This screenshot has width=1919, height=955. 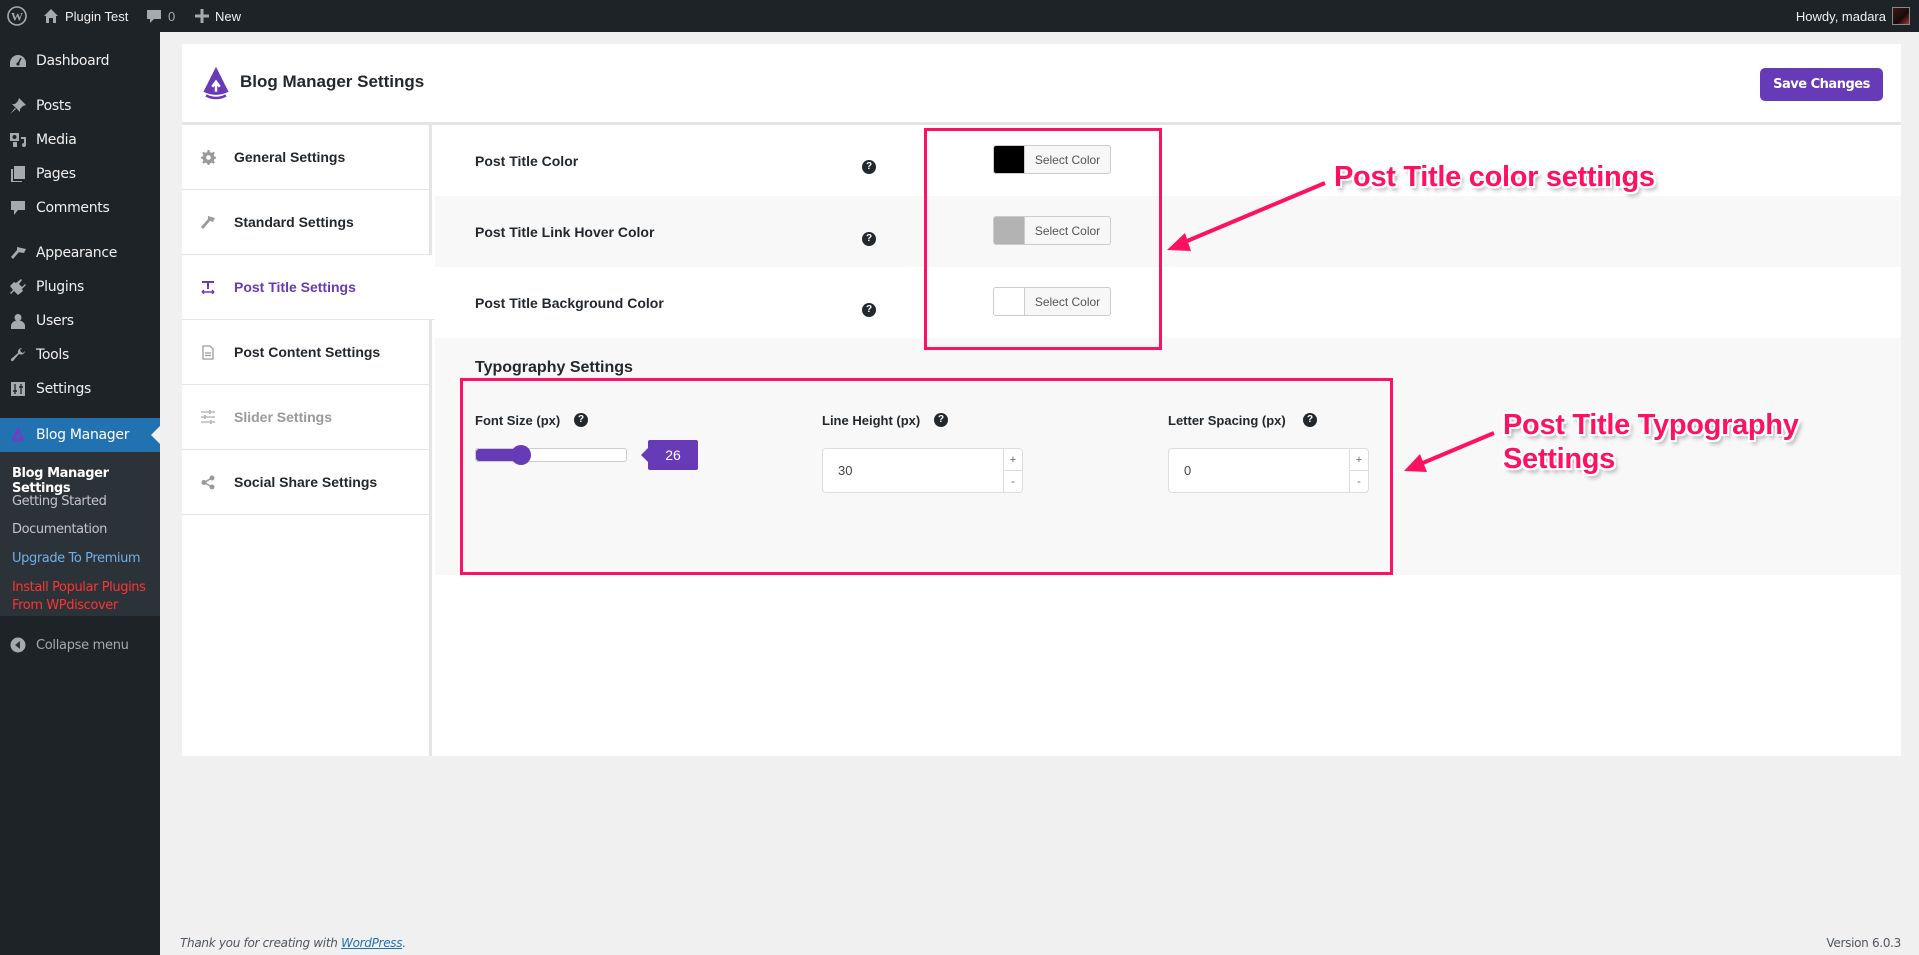 I want to click on sidebar-item-label: Pages, so click(x=56, y=174).